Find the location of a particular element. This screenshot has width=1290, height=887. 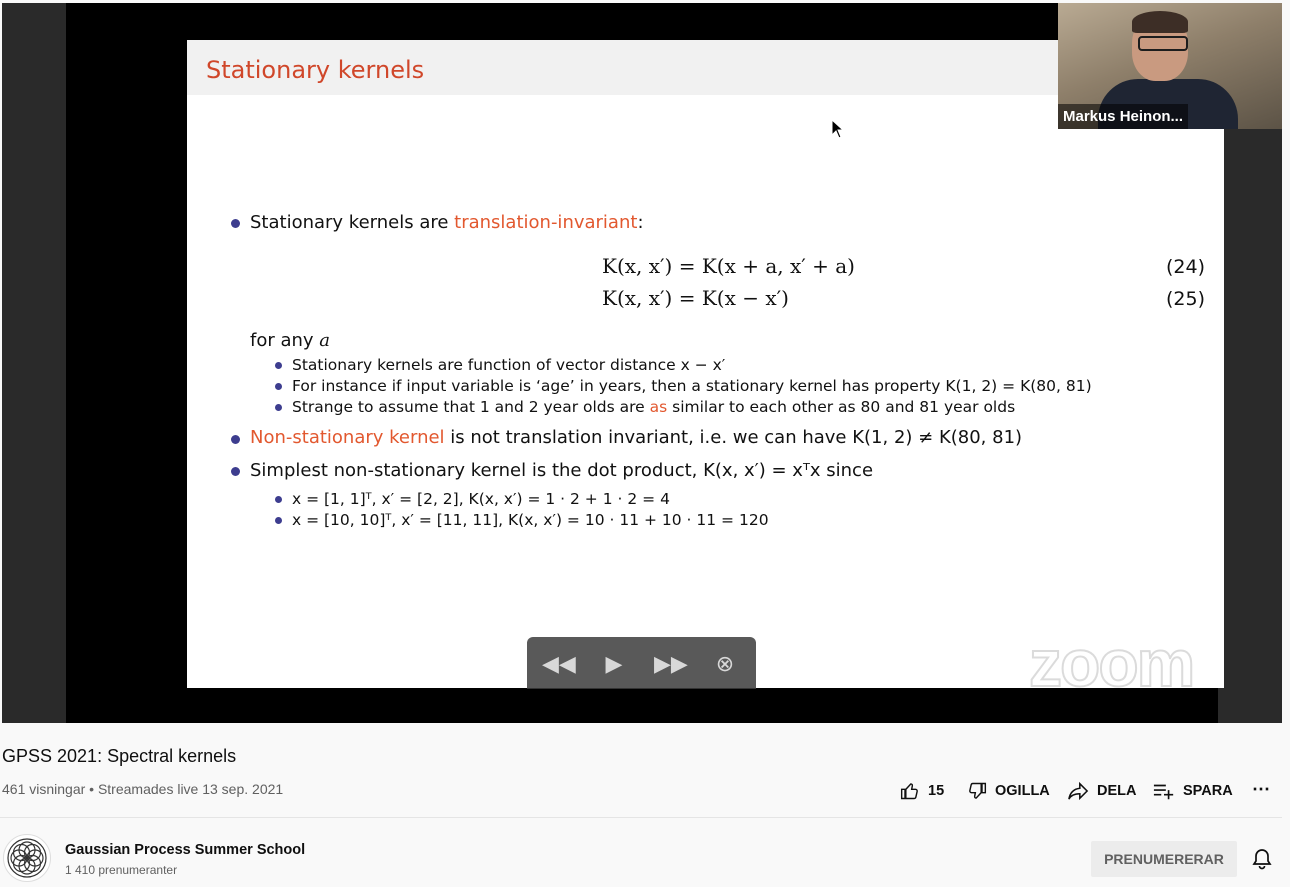

save-label: SPARA is located at coordinates (1208, 791).